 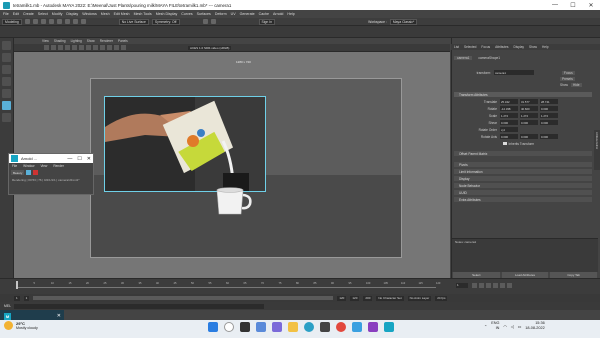 What do you see at coordinates (523, 178) in the screenshot?
I see `display-section: Display` at bounding box center [523, 178].